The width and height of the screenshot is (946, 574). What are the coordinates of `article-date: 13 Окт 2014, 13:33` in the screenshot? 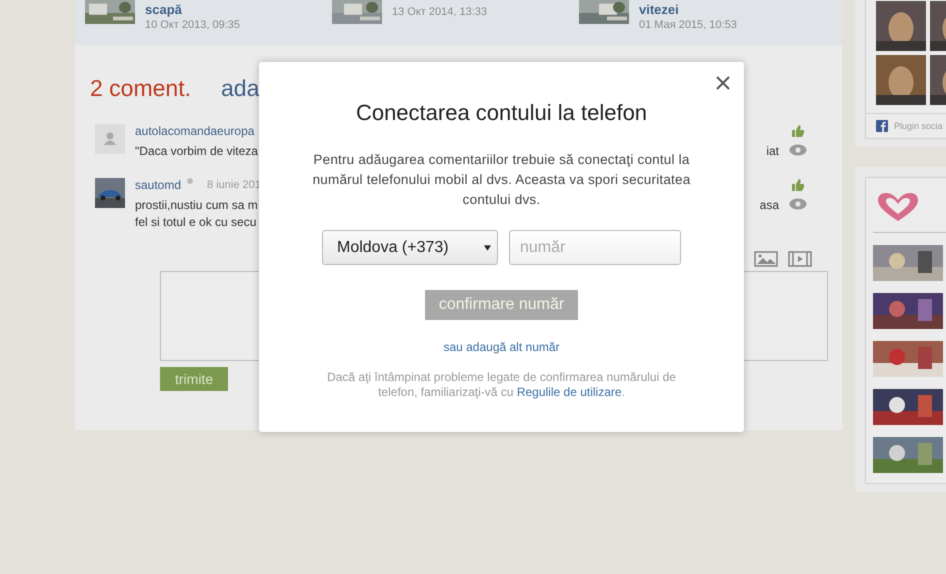 It's located at (439, 12).